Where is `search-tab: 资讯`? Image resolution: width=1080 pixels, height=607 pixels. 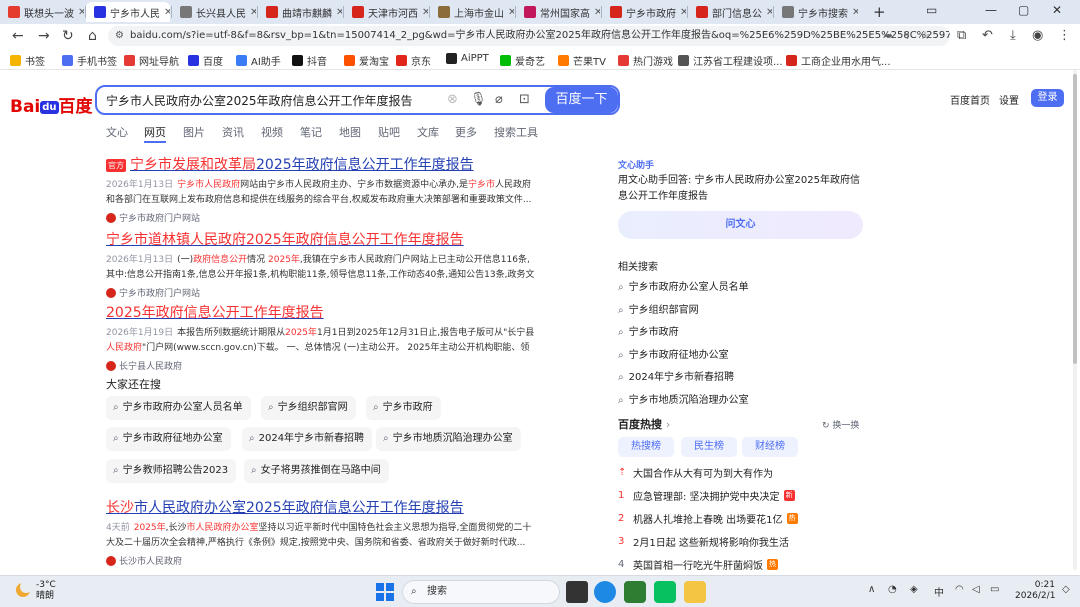 search-tab: 资讯 is located at coordinates (233, 132).